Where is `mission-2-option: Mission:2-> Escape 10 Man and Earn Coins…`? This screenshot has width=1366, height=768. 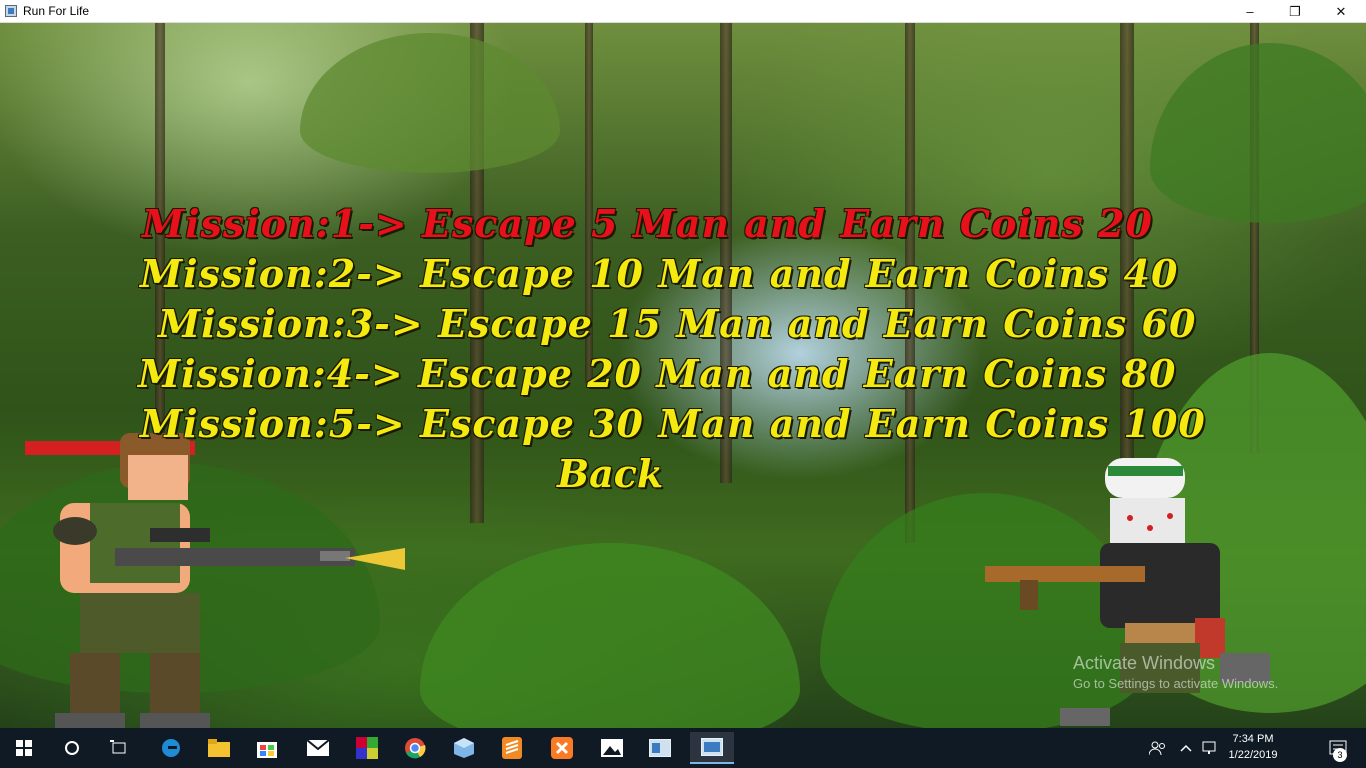 mission-2-option: Mission:2-> Escape 10 Man and Earn Coins… is located at coordinates (659, 273).